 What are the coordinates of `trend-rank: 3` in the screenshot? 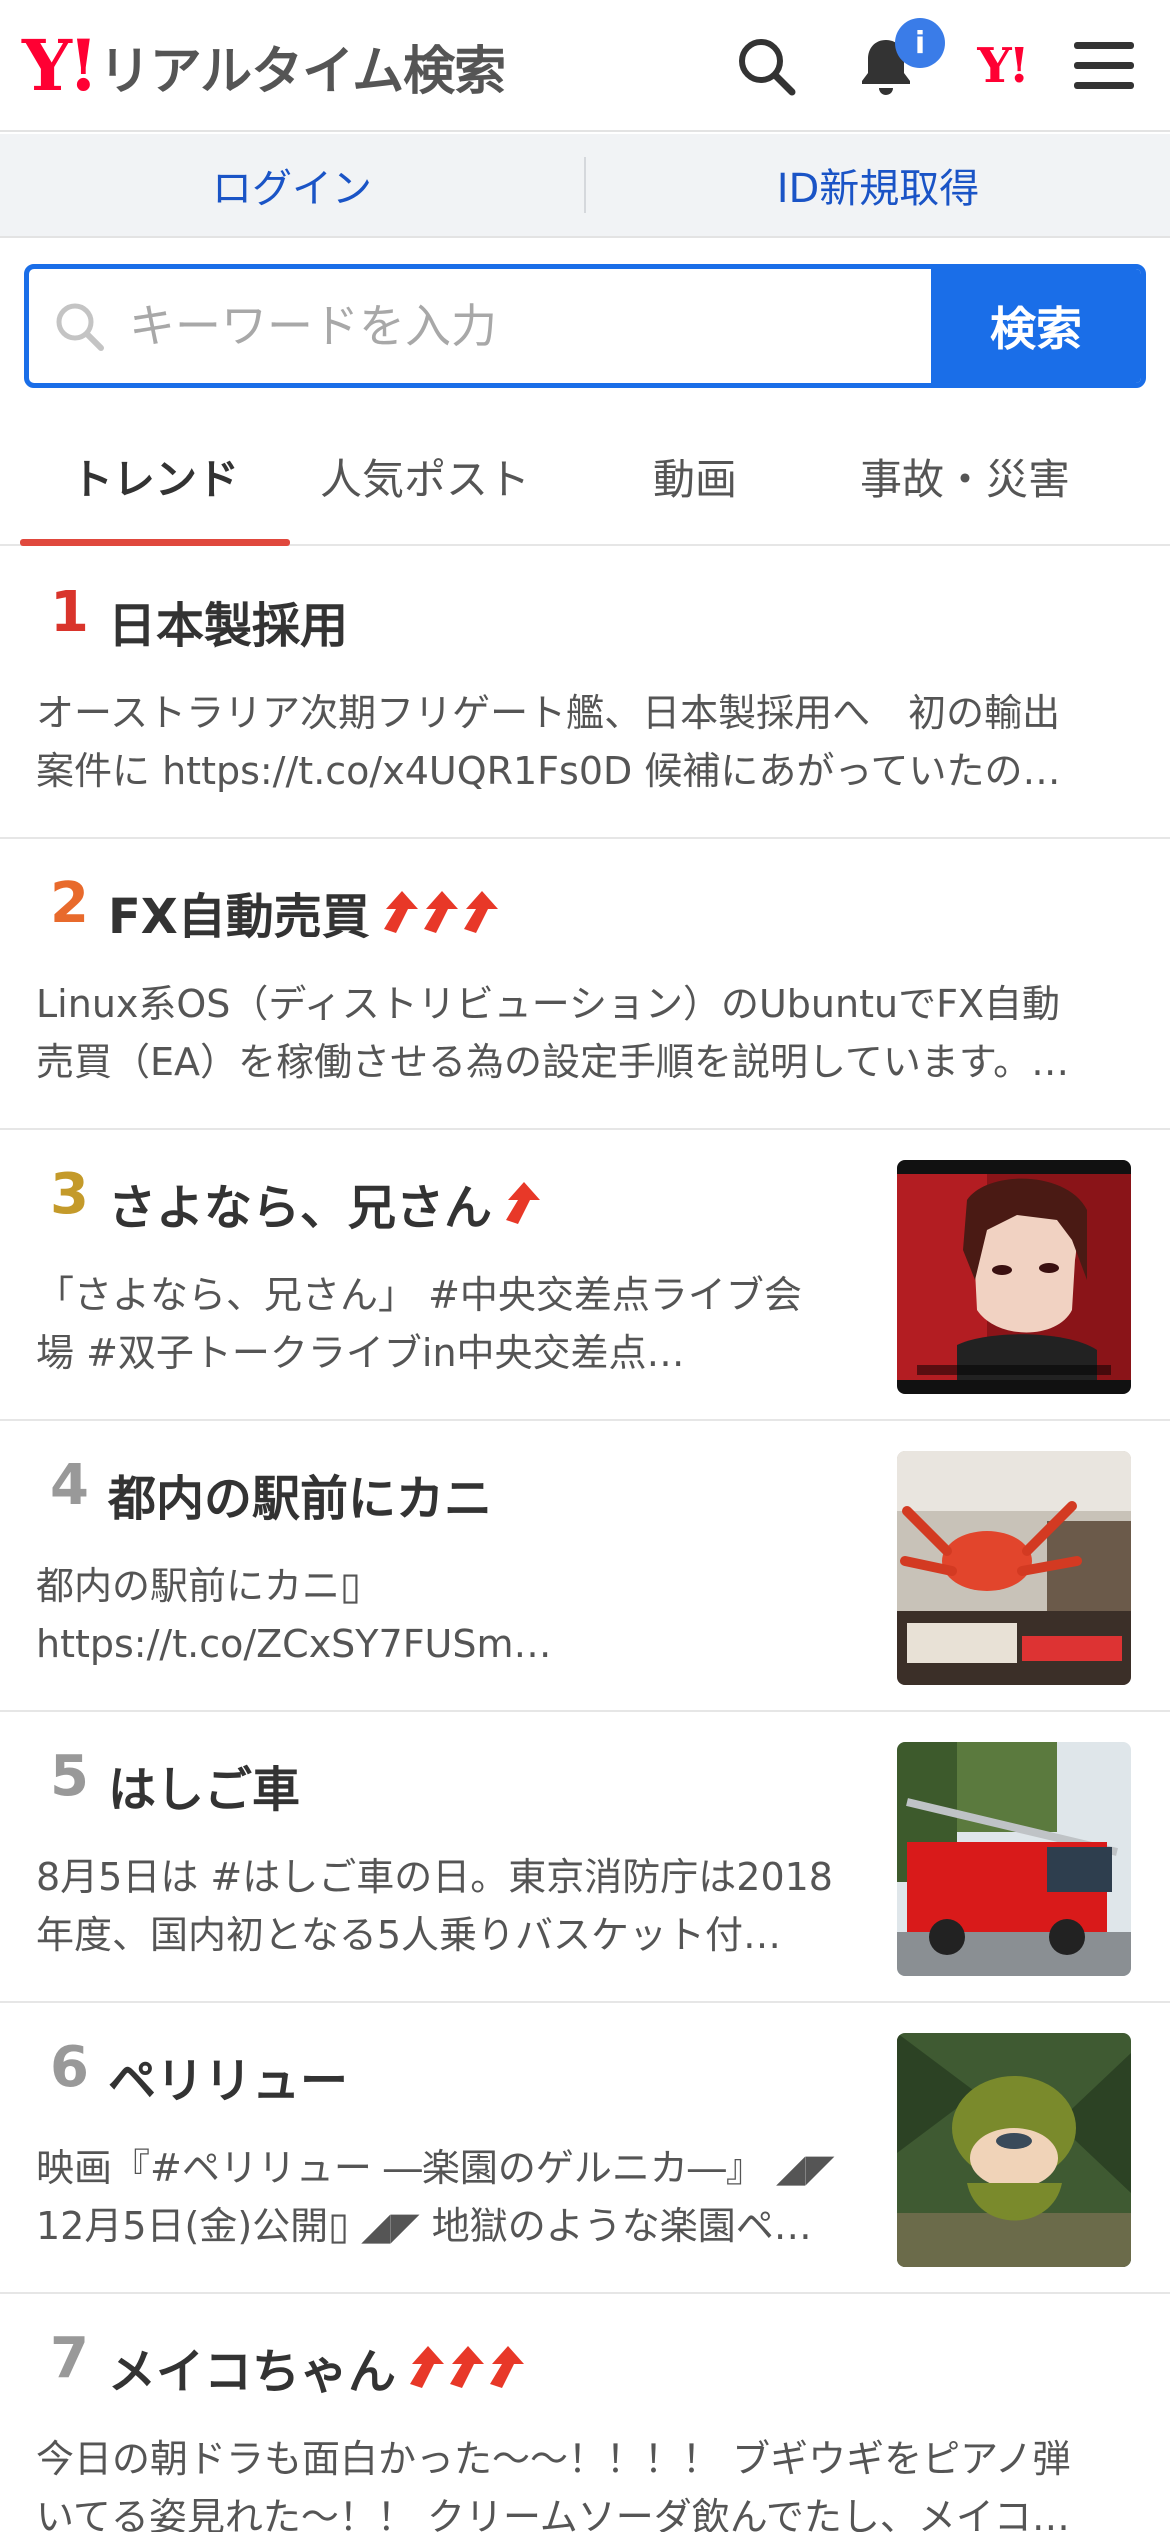 It's located at (69, 1194).